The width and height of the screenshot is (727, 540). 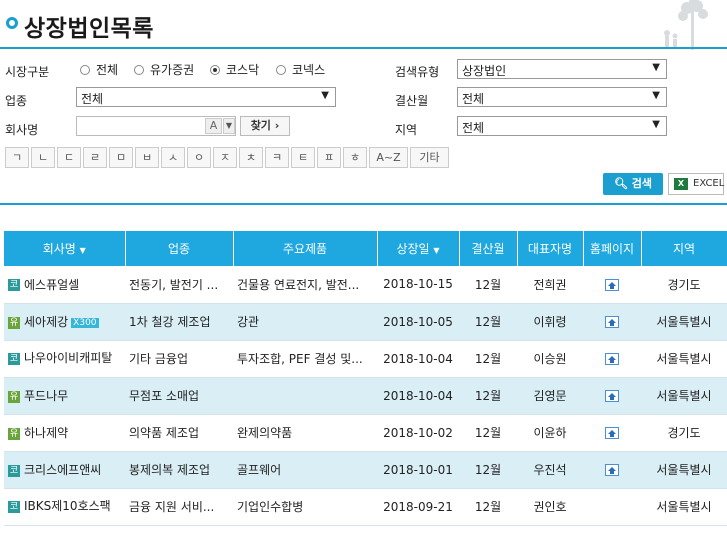 What do you see at coordinates (51, 285) in the screenshot?
I see `company-link: 에스퓨얼셀` at bounding box center [51, 285].